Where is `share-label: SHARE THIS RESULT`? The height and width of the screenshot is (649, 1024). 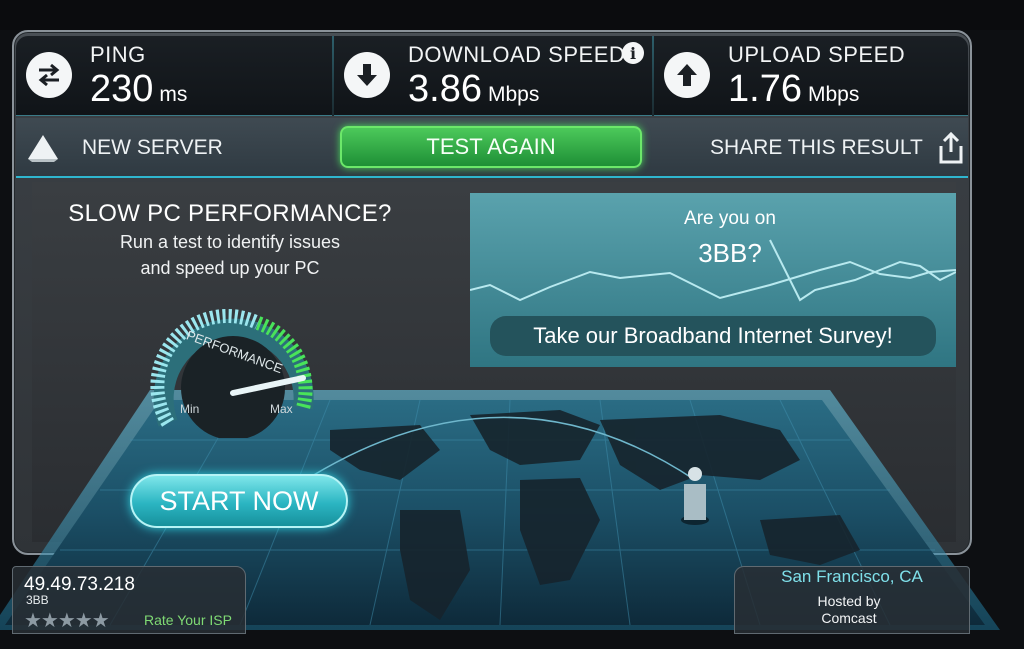 share-label: SHARE THIS RESULT is located at coordinates (816, 147).